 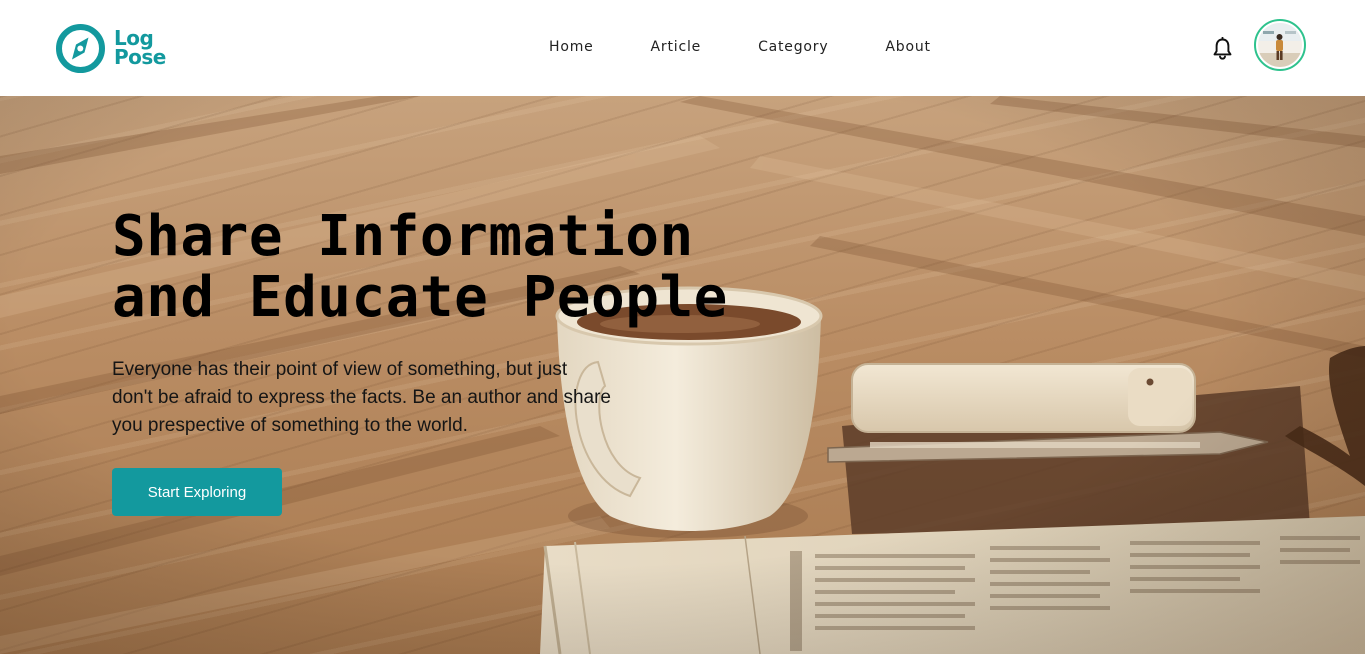 I want to click on hero-title-line-1: Share Information, so click(x=403, y=236).